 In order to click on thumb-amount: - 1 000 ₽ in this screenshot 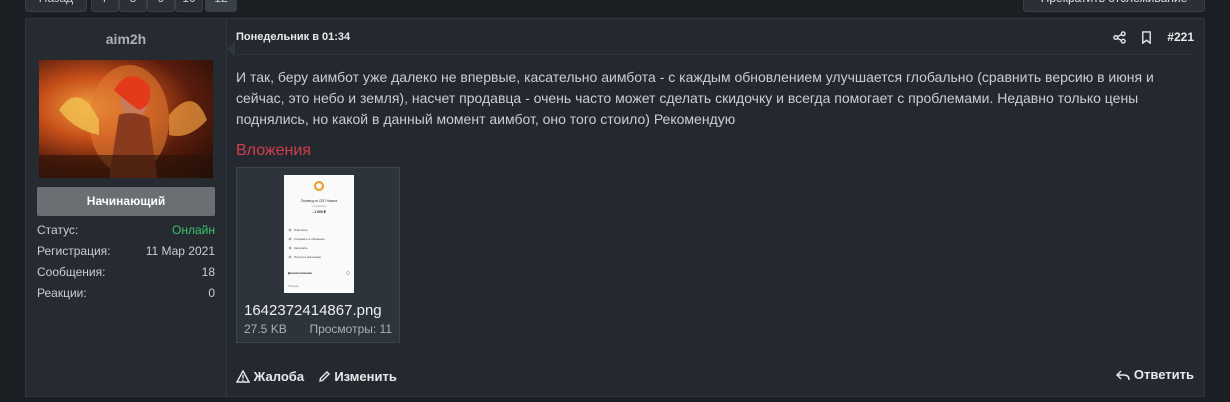, I will do `click(319, 212)`.